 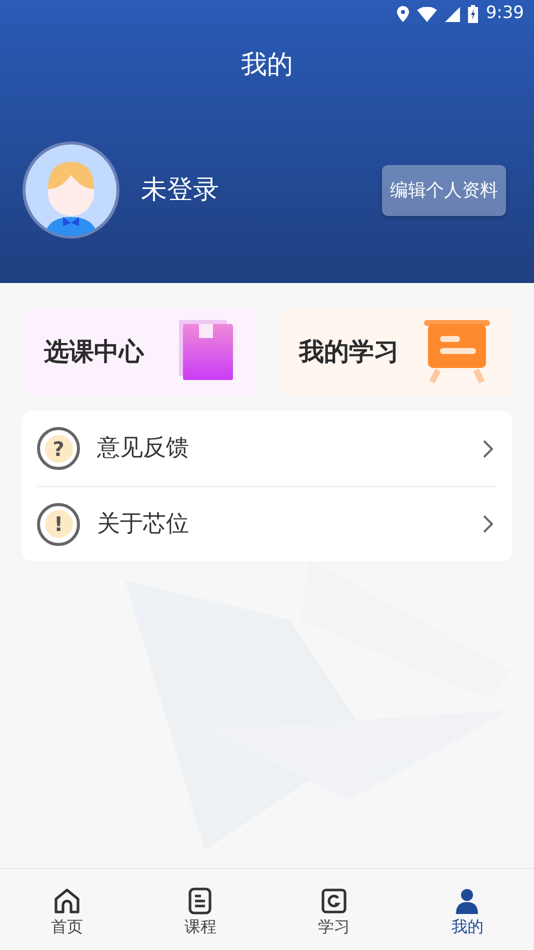 I want to click on battery-icon, so click(x=473, y=14).